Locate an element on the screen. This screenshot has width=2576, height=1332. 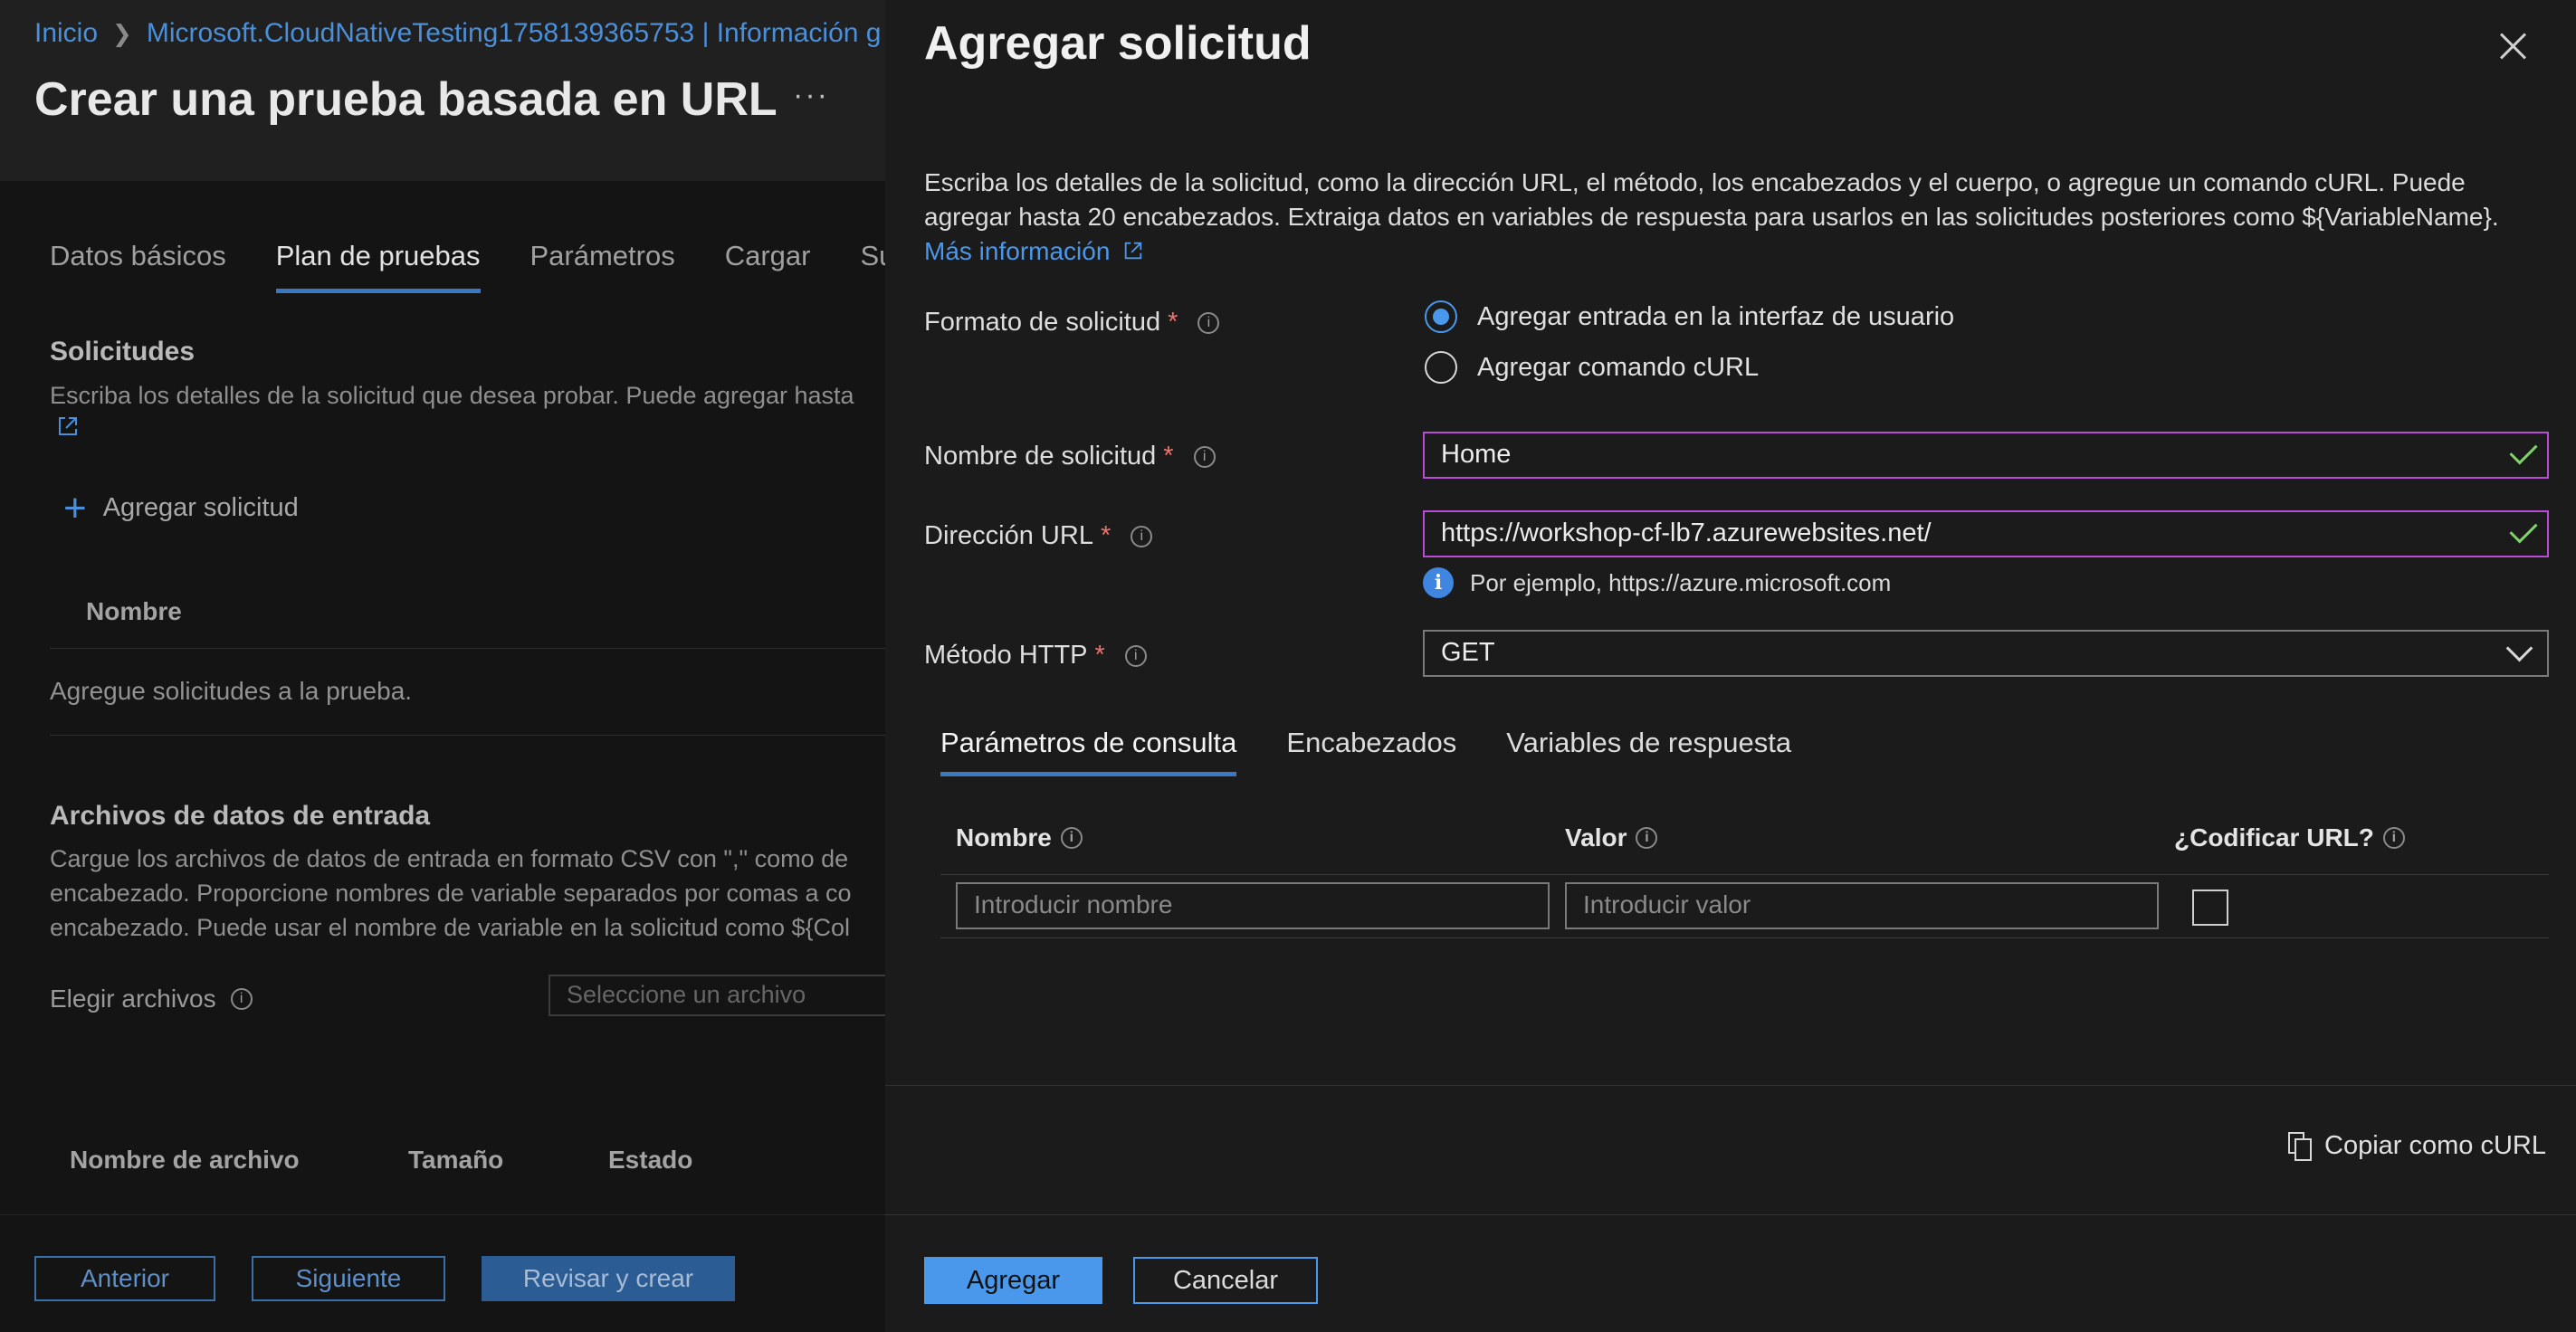
copy-icon is located at coordinates (2300, 1146).